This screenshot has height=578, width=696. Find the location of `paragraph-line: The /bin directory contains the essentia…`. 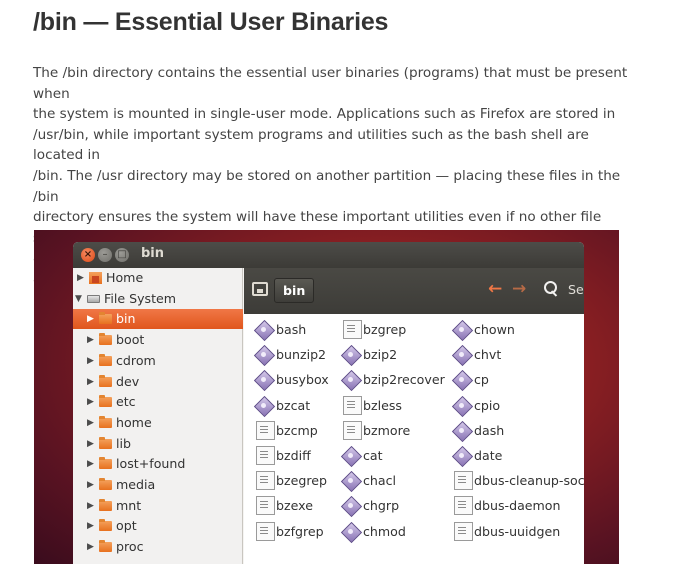

paragraph-line: The /bin directory contains the essentia… is located at coordinates (330, 83).